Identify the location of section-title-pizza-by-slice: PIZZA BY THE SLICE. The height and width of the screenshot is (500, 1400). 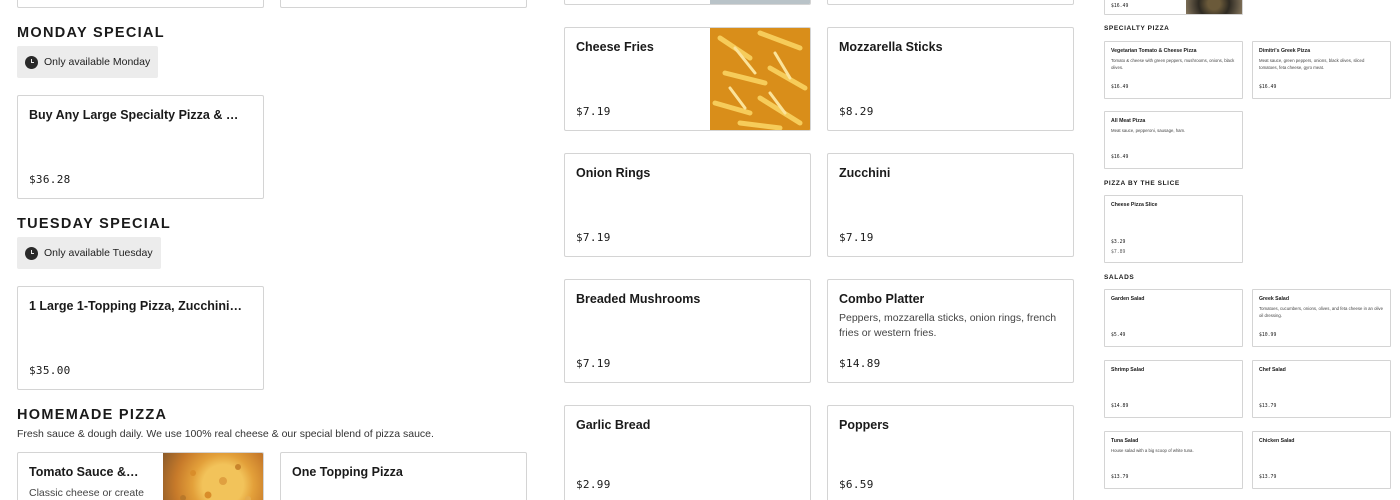
(1142, 183).